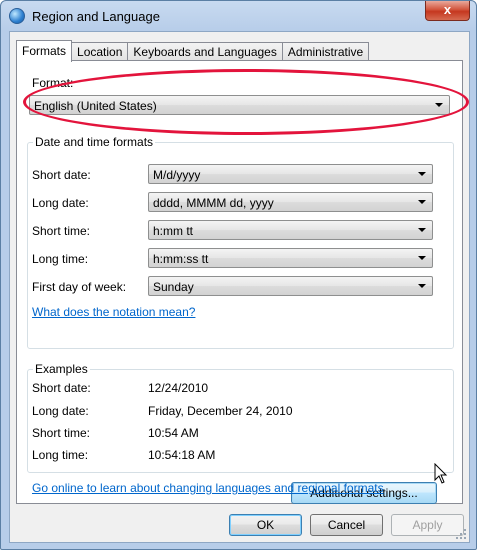 The height and width of the screenshot is (550, 477). Describe the element at coordinates (246, 102) in the screenshot. I see `format-highlight-ellipse` at that location.